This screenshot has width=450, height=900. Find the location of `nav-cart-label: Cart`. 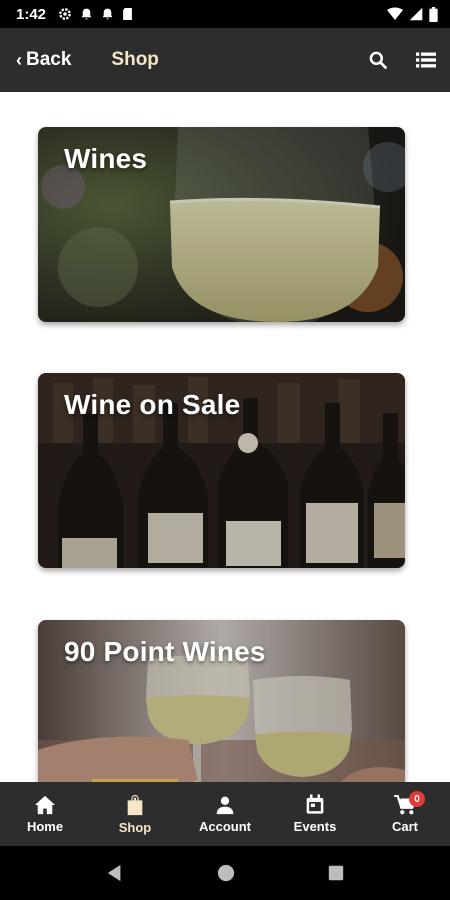

nav-cart-label: Cart is located at coordinates (404, 826).